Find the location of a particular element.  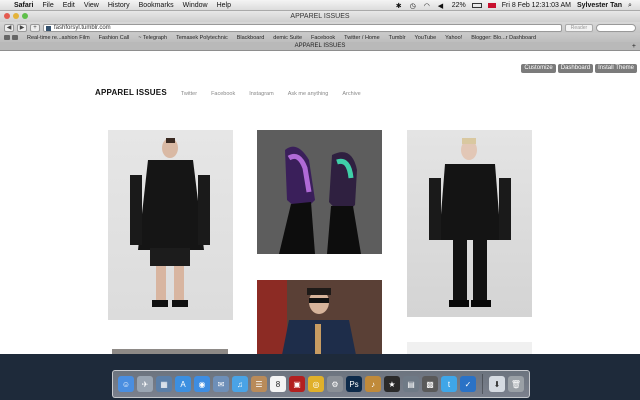

traffic-lights is located at coordinates (16, 16).